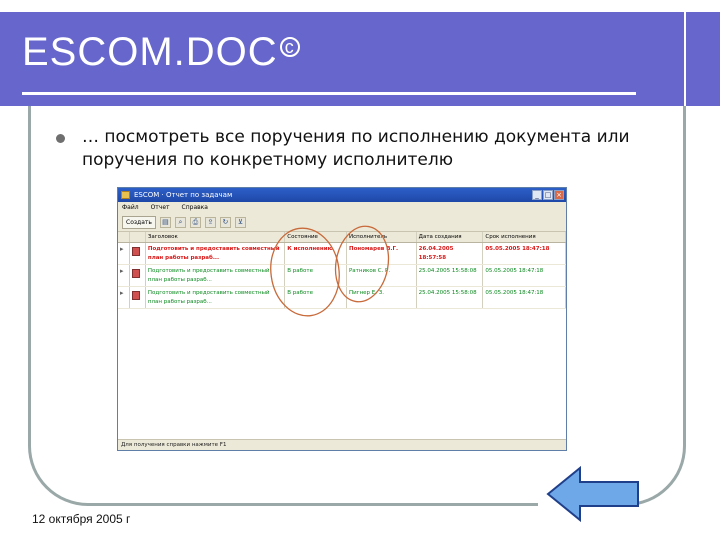 This screenshot has width=720, height=540. What do you see at coordinates (382, 297) in the screenshot?
I see `cell-executor: Пигнер Е. З.` at bounding box center [382, 297].